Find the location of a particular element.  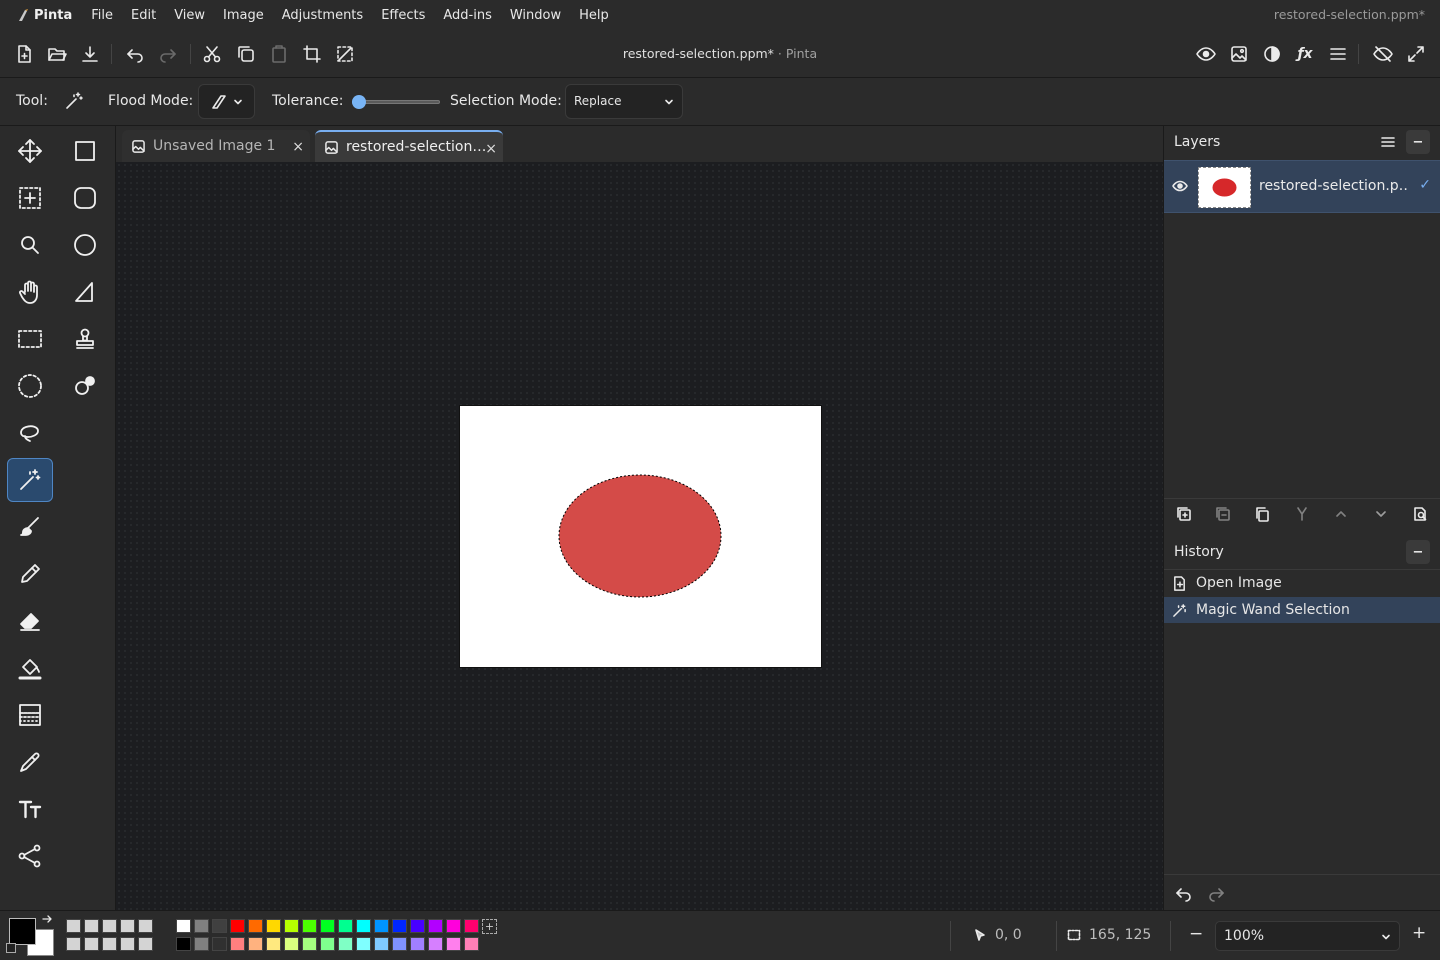

image-icon is located at coordinates (1239, 54).